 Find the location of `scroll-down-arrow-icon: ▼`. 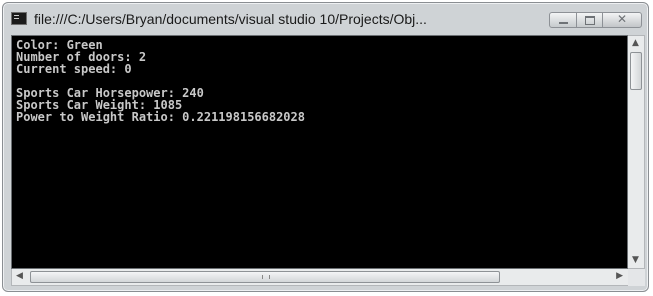

scroll-down-arrow-icon: ▼ is located at coordinates (635, 260).